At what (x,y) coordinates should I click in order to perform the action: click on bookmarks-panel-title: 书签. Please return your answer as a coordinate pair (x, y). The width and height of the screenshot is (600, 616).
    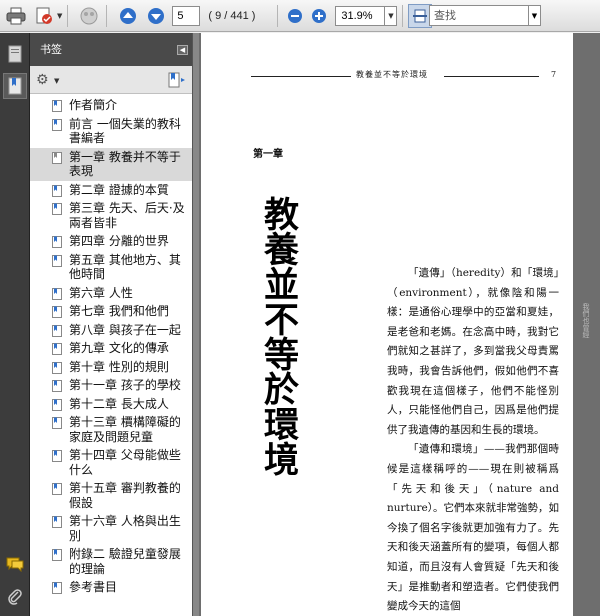
    Looking at the image, I should click on (51, 49).